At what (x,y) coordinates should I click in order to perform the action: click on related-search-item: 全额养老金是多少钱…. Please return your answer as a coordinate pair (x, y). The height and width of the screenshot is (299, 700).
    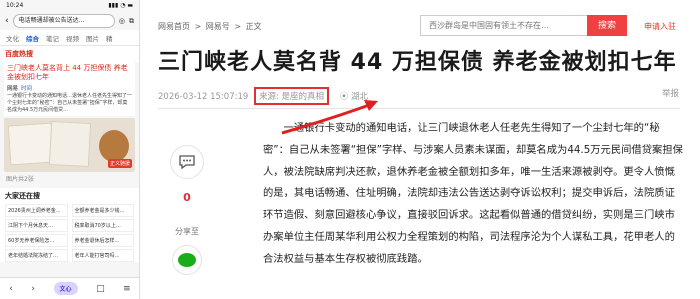
    Looking at the image, I should click on (102, 210).